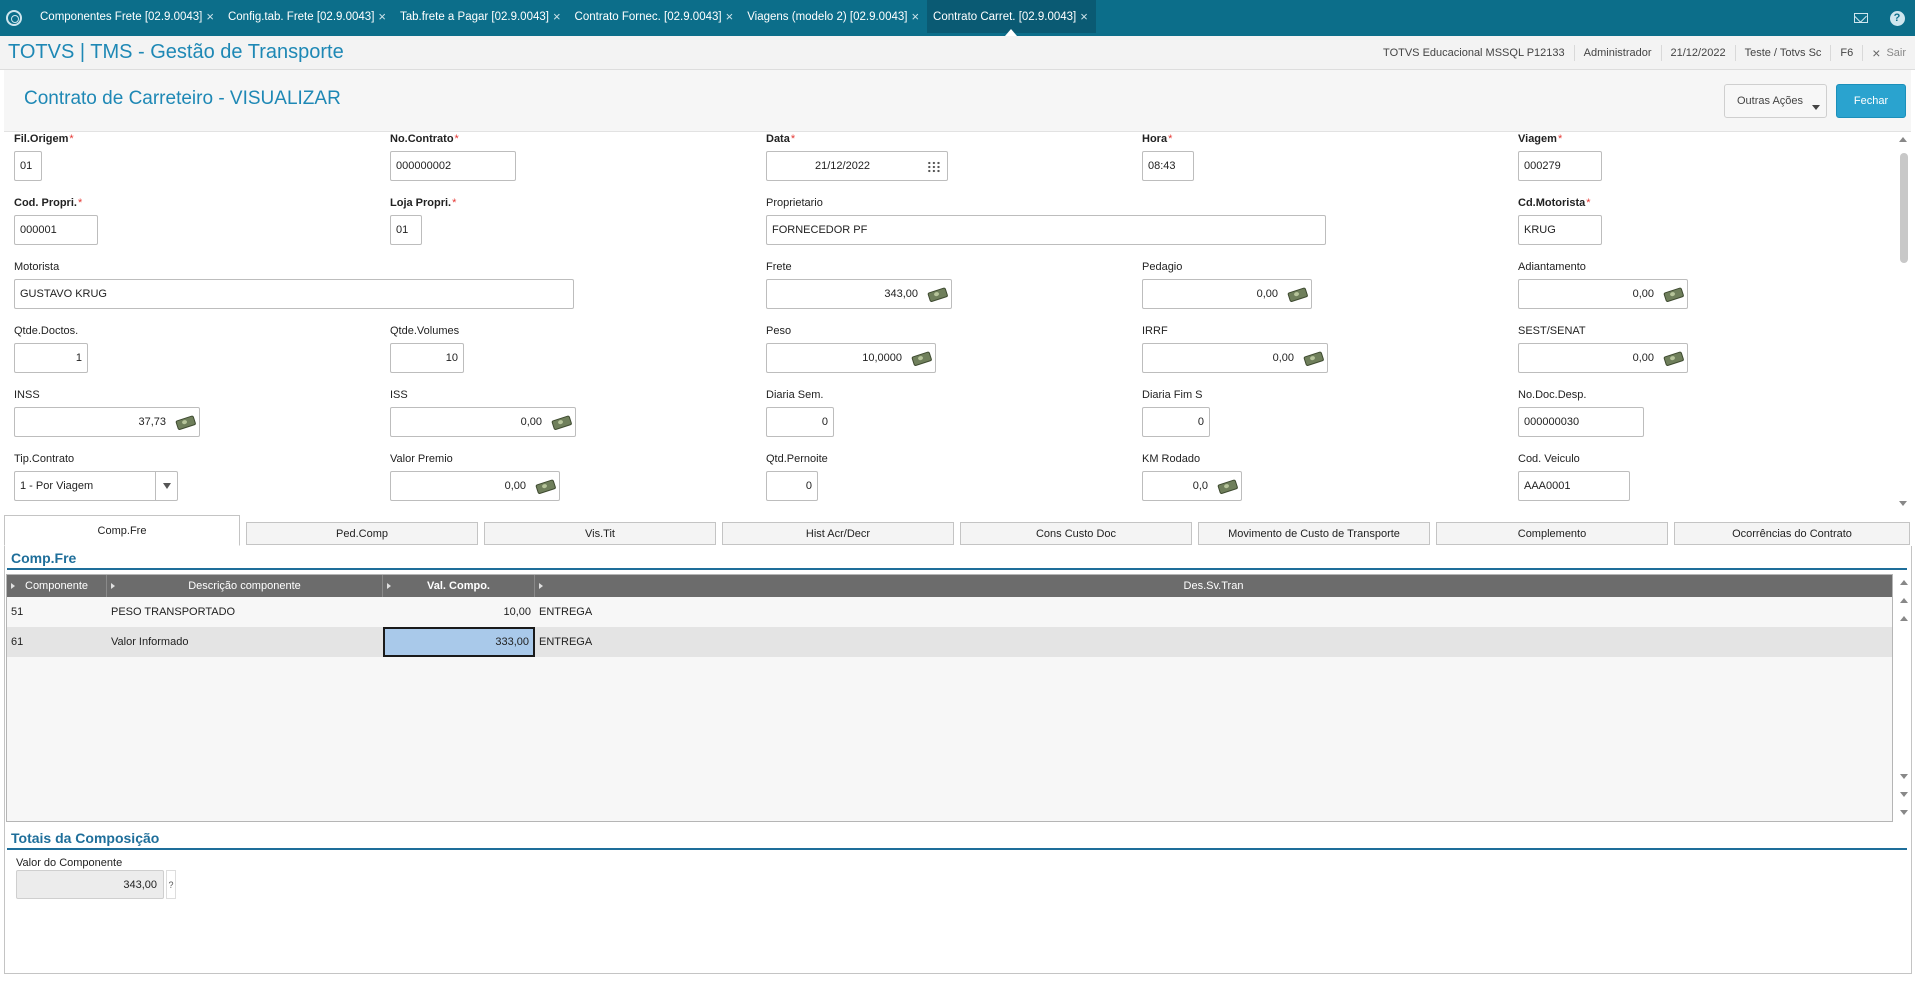  What do you see at coordinates (483, 422) in the screenshot?
I see `iss-input: 0,00` at bounding box center [483, 422].